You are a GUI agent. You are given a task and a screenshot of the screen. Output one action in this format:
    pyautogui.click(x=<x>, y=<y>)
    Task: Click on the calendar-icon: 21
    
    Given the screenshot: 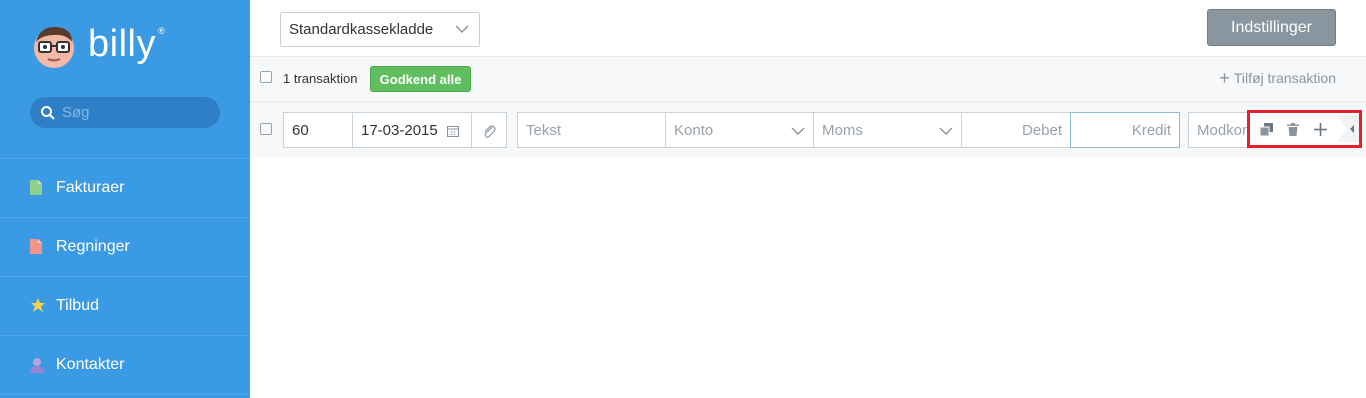 What is the action you would take?
    pyautogui.click(x=453, y=131)
    